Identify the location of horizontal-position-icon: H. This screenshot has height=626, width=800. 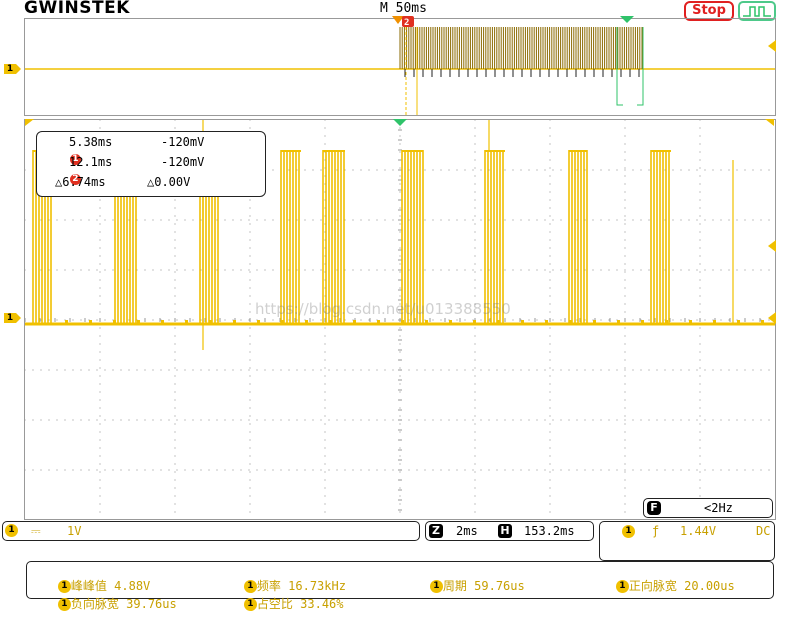
(505, 531).